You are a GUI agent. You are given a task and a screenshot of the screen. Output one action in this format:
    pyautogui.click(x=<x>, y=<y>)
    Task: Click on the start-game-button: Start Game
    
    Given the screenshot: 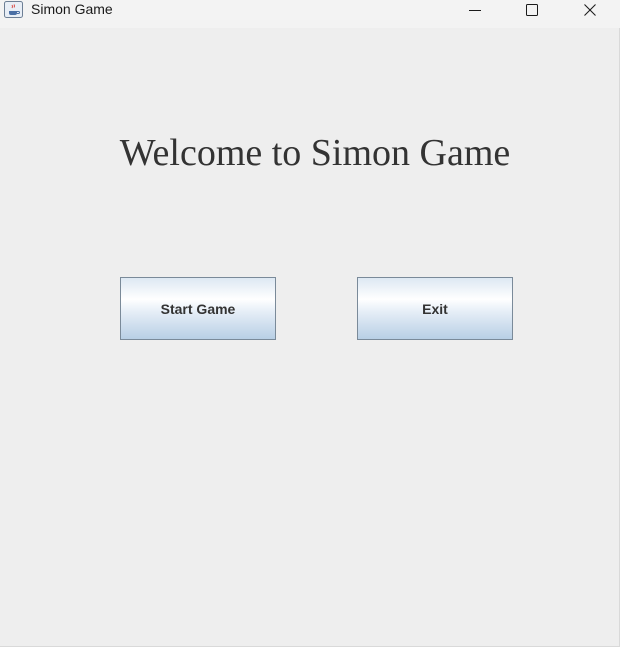 What is the action you would take?
    pyautogui.click(x=198, y=308)
    